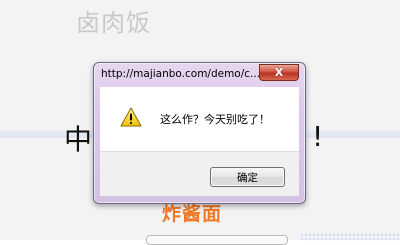 Image resolution: width=400 pixels, height=245 pixels. I want to click on page-title: 卤肉饭, so click(113, 23).